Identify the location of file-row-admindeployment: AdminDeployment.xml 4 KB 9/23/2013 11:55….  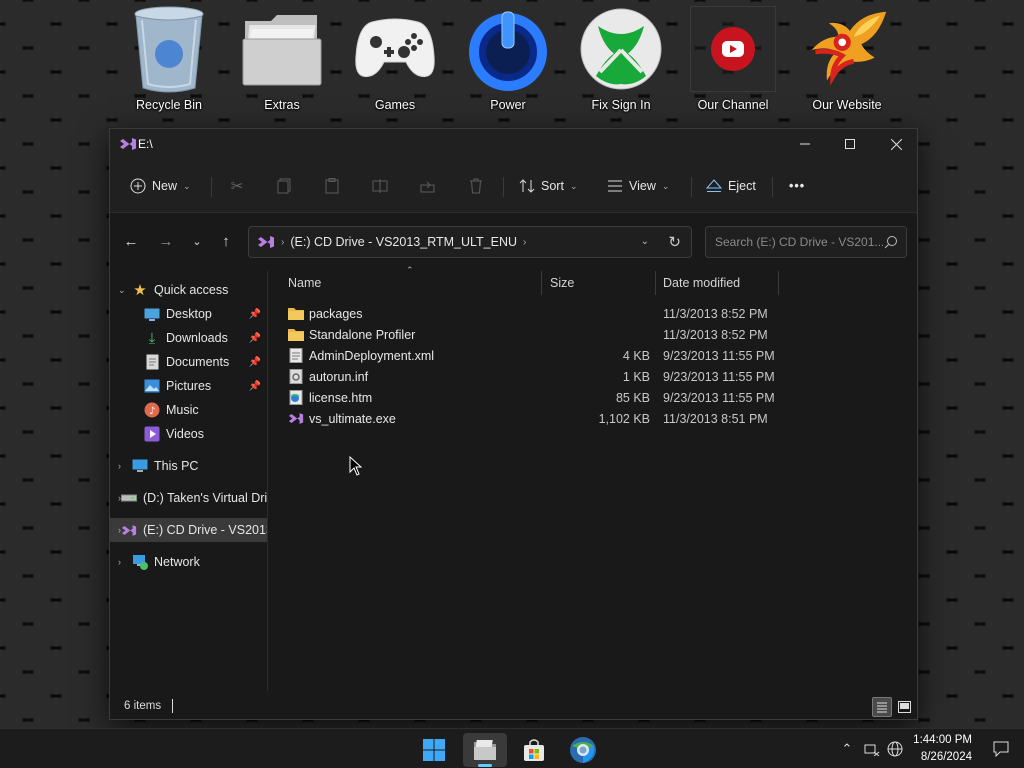
(528, 355).